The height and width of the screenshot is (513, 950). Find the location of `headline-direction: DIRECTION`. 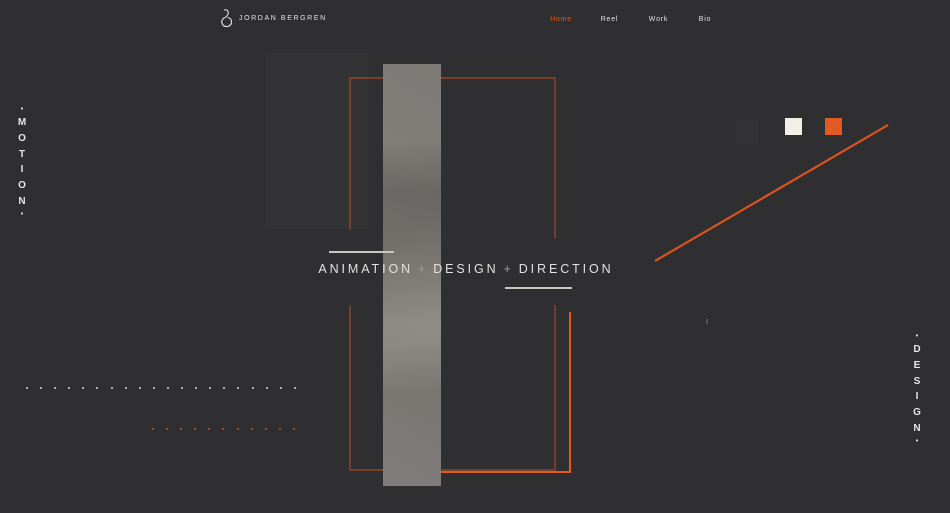

headline-direction: DIRECTION is located at coordinates (566, 269).